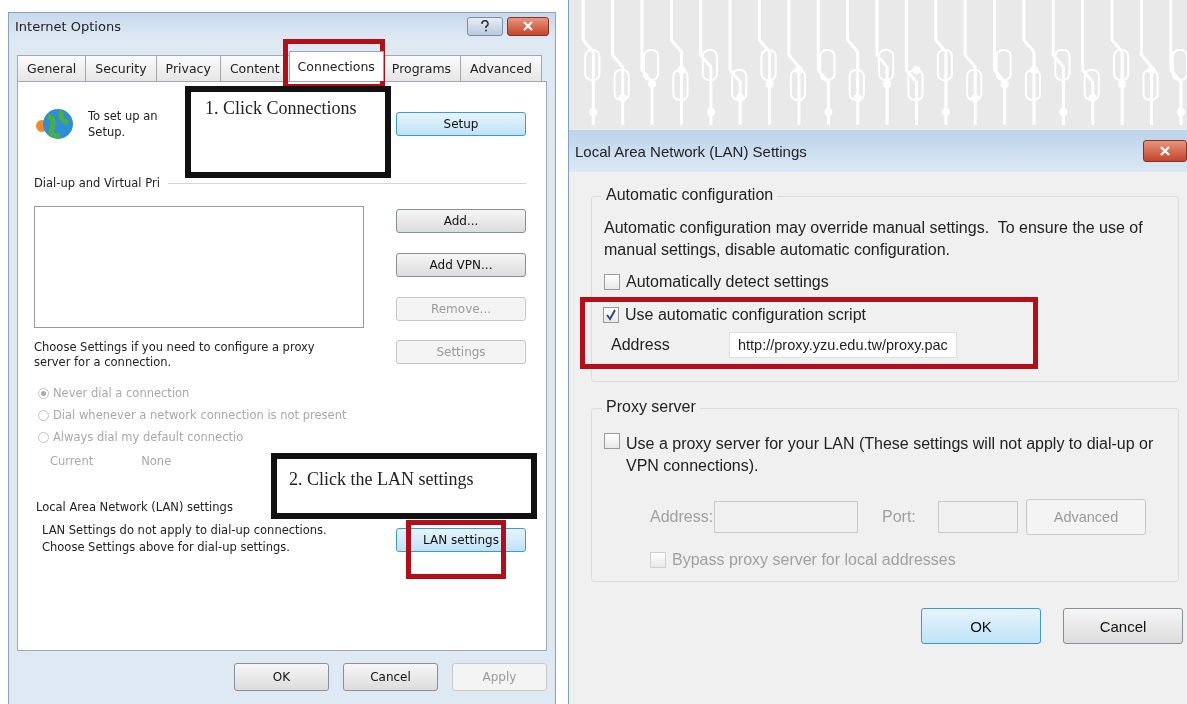 The image size is (1187, 704). I want to click on group-label: Proxy server, so click(651, 407).